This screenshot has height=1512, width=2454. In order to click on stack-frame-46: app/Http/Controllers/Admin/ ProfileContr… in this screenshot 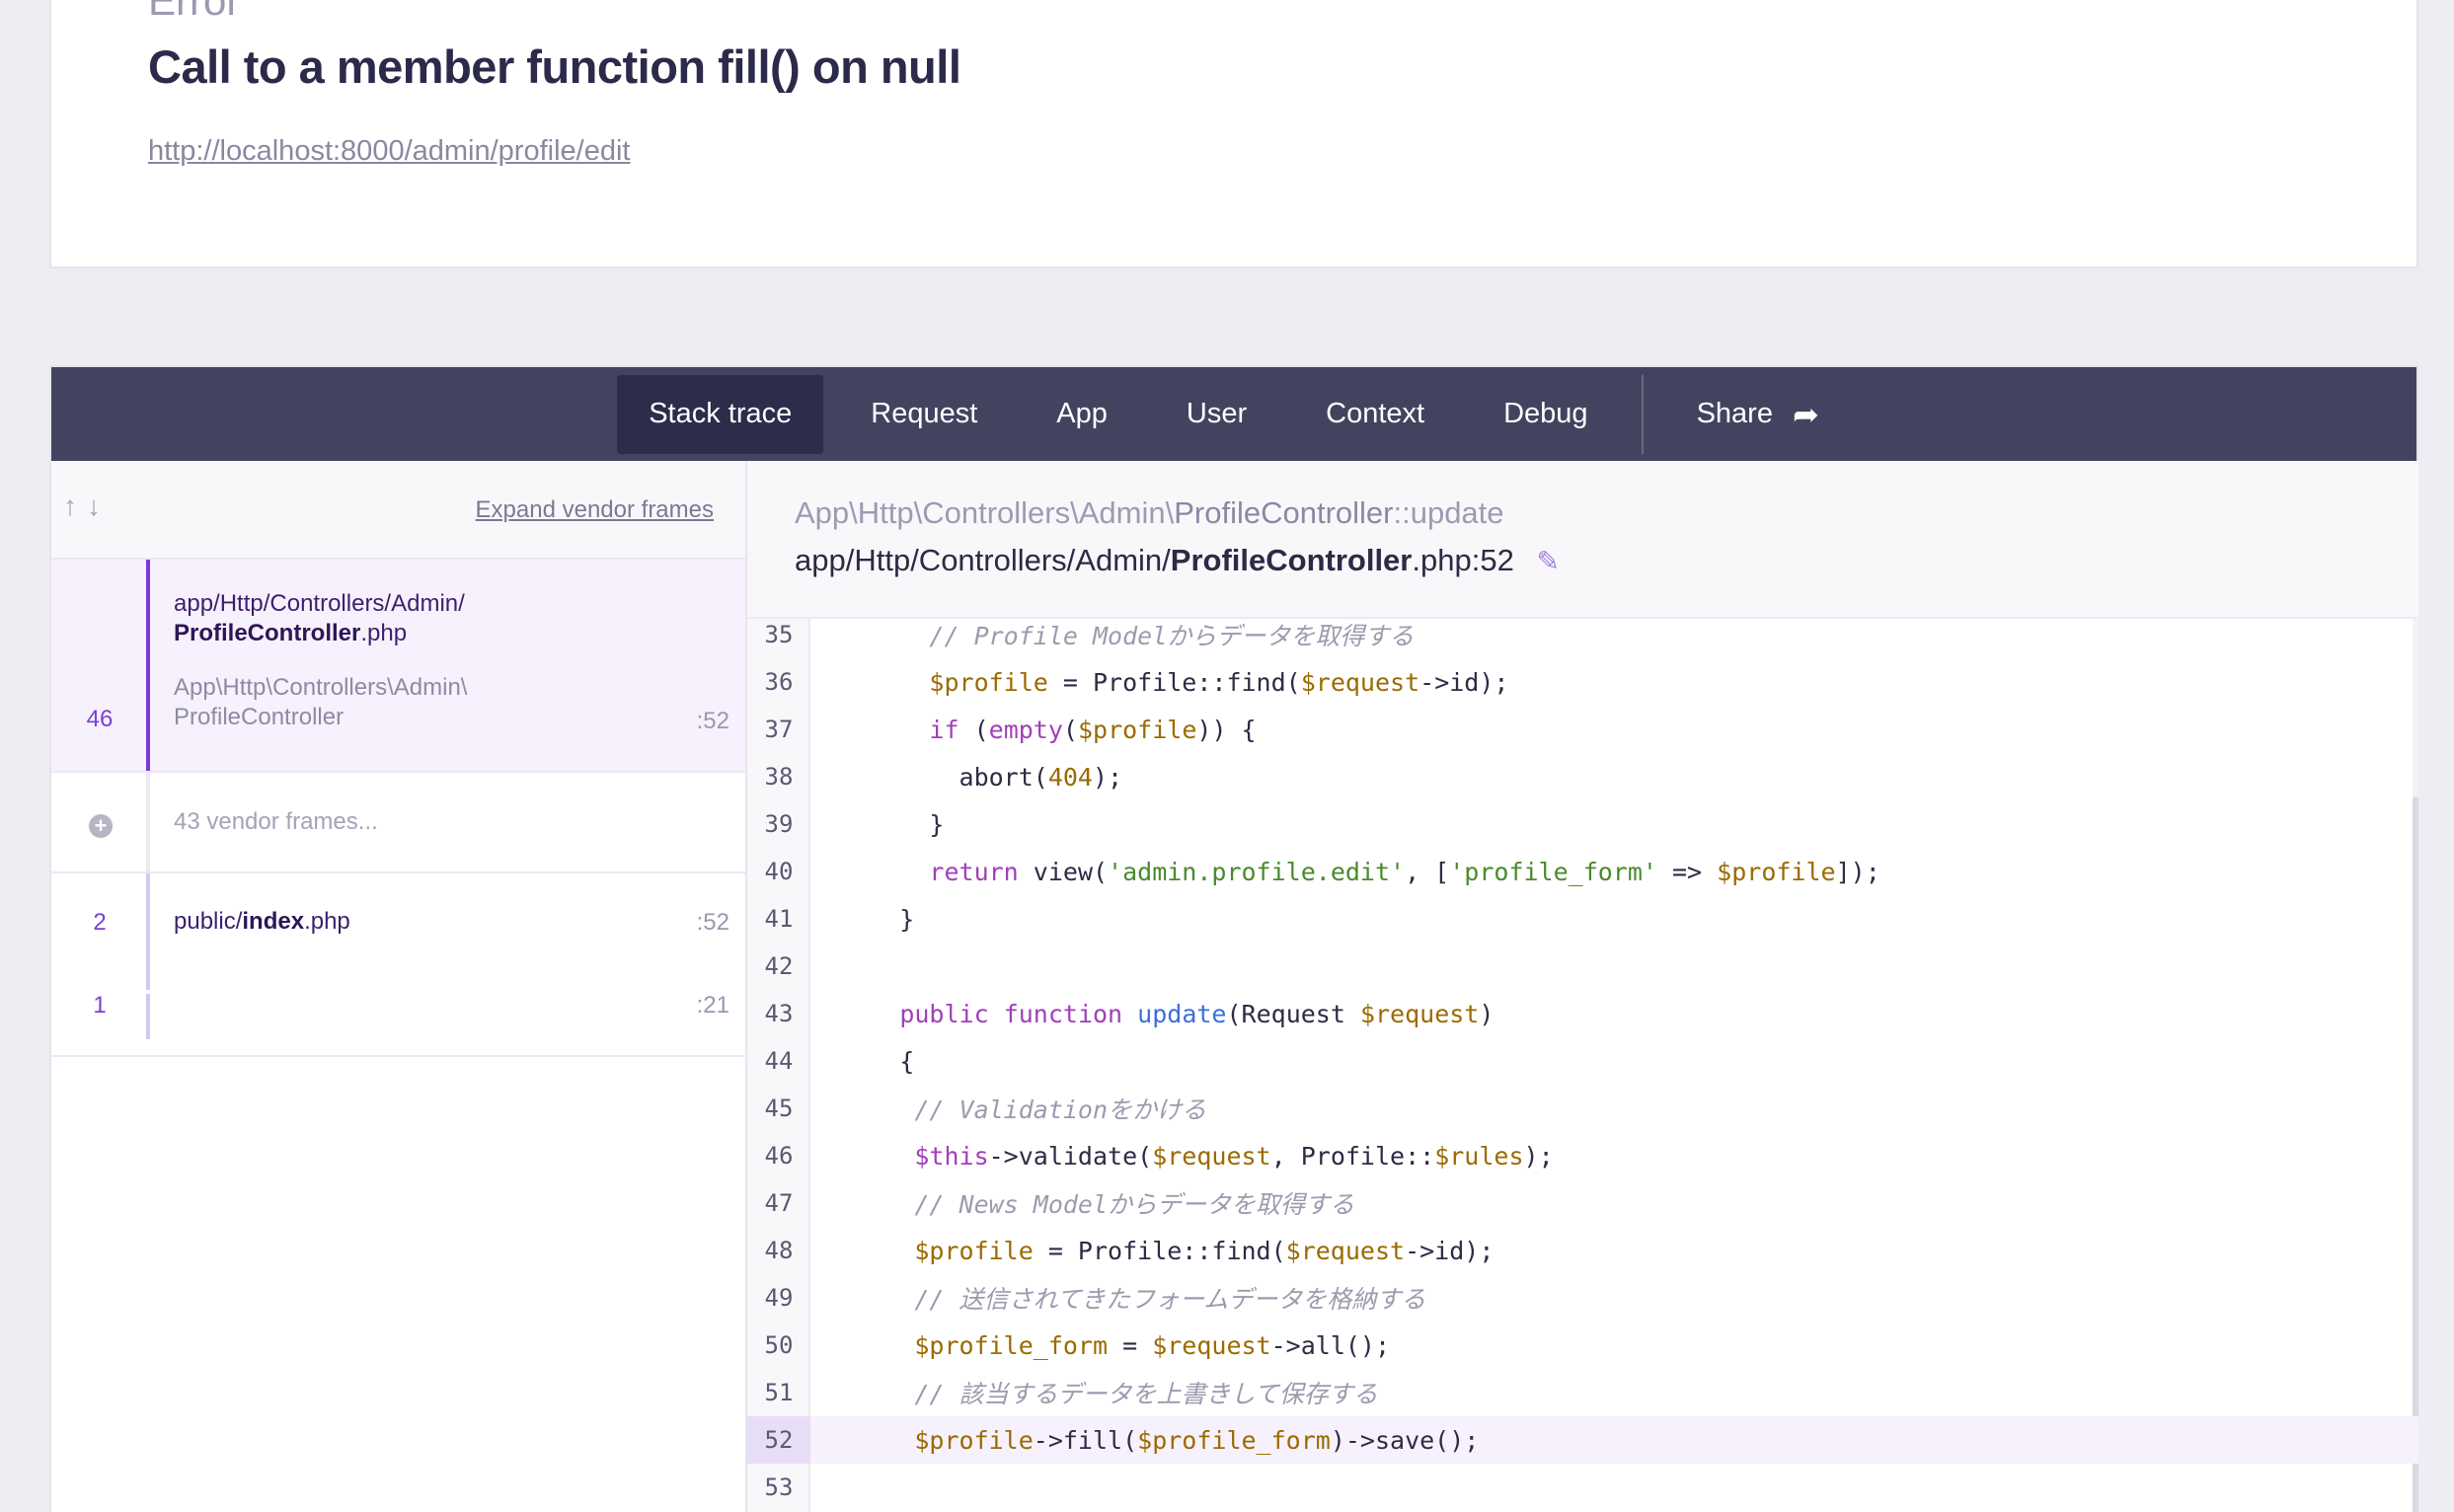, I will do `click(398, 667)`.